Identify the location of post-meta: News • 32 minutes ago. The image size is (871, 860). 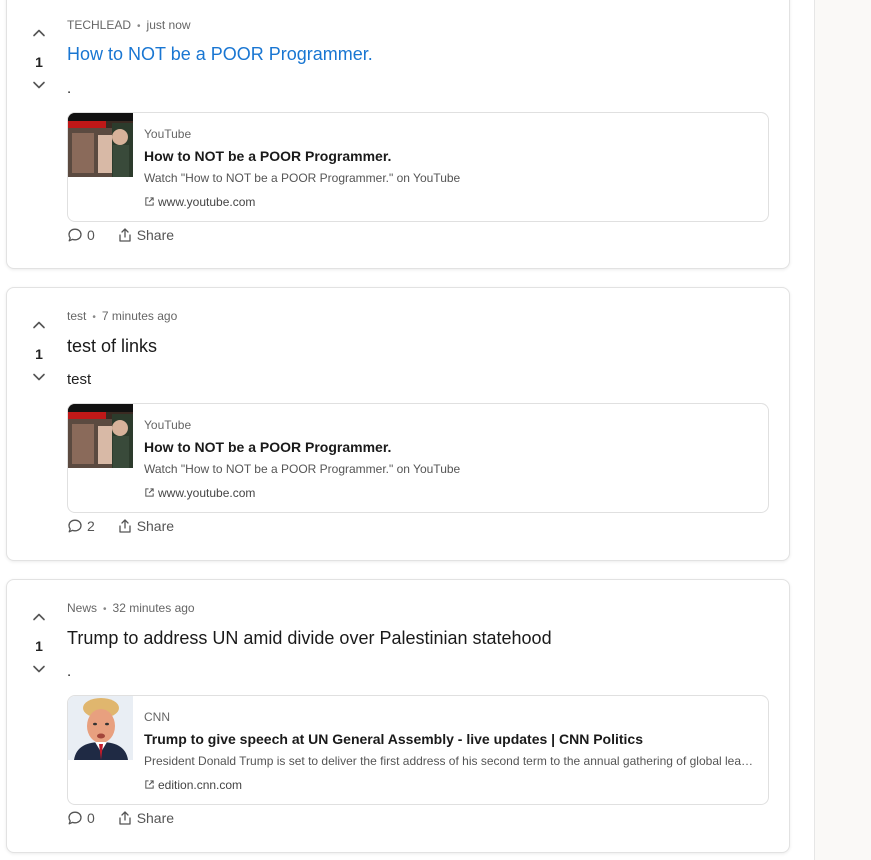
(131, 608).